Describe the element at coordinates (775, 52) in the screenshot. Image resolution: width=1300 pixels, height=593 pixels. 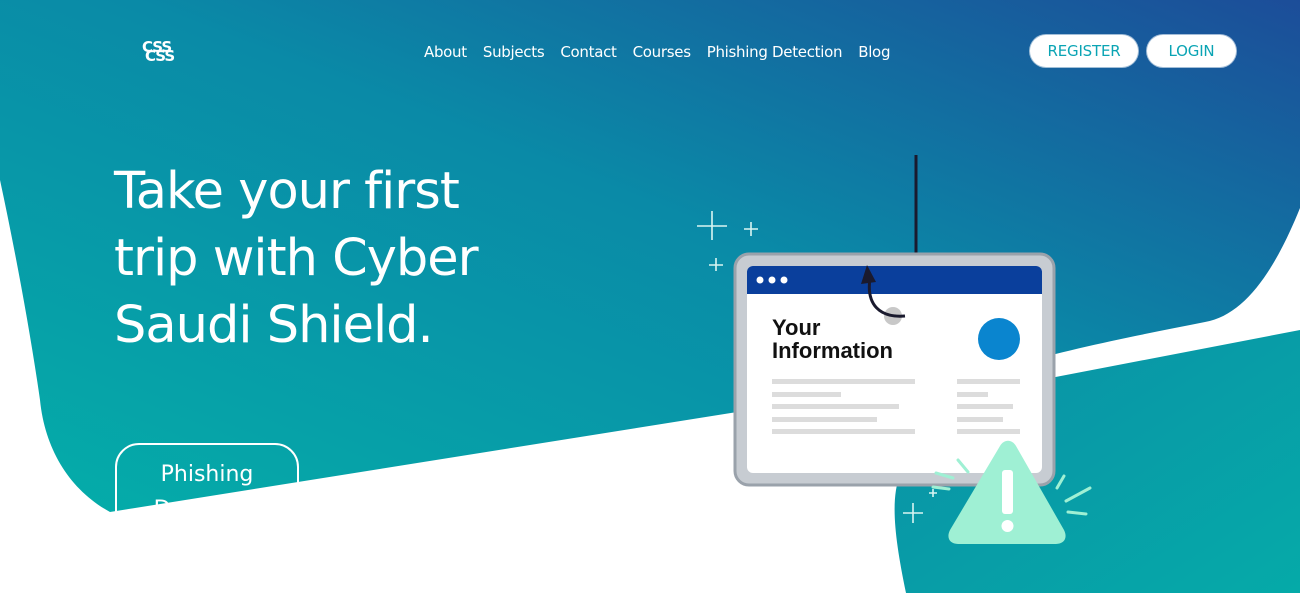
I see `nav-phishing-detection: Phishing Detection` at that location.